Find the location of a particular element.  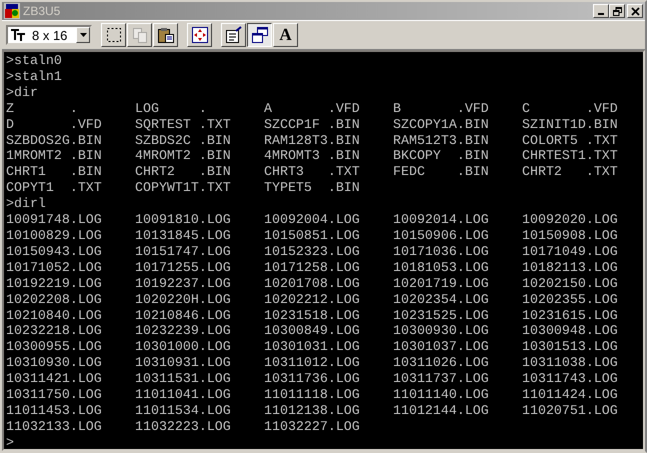

file-entry: 10201708.LOG is located at coordinates (312, 284).